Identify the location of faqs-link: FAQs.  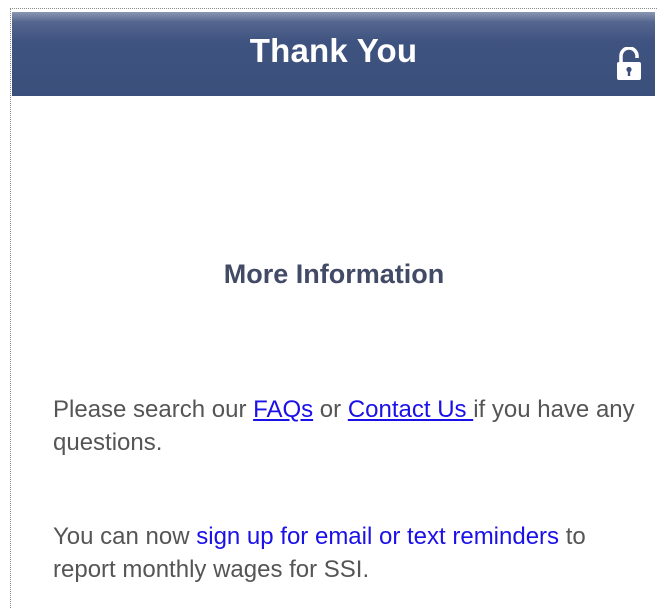
(283, 409).